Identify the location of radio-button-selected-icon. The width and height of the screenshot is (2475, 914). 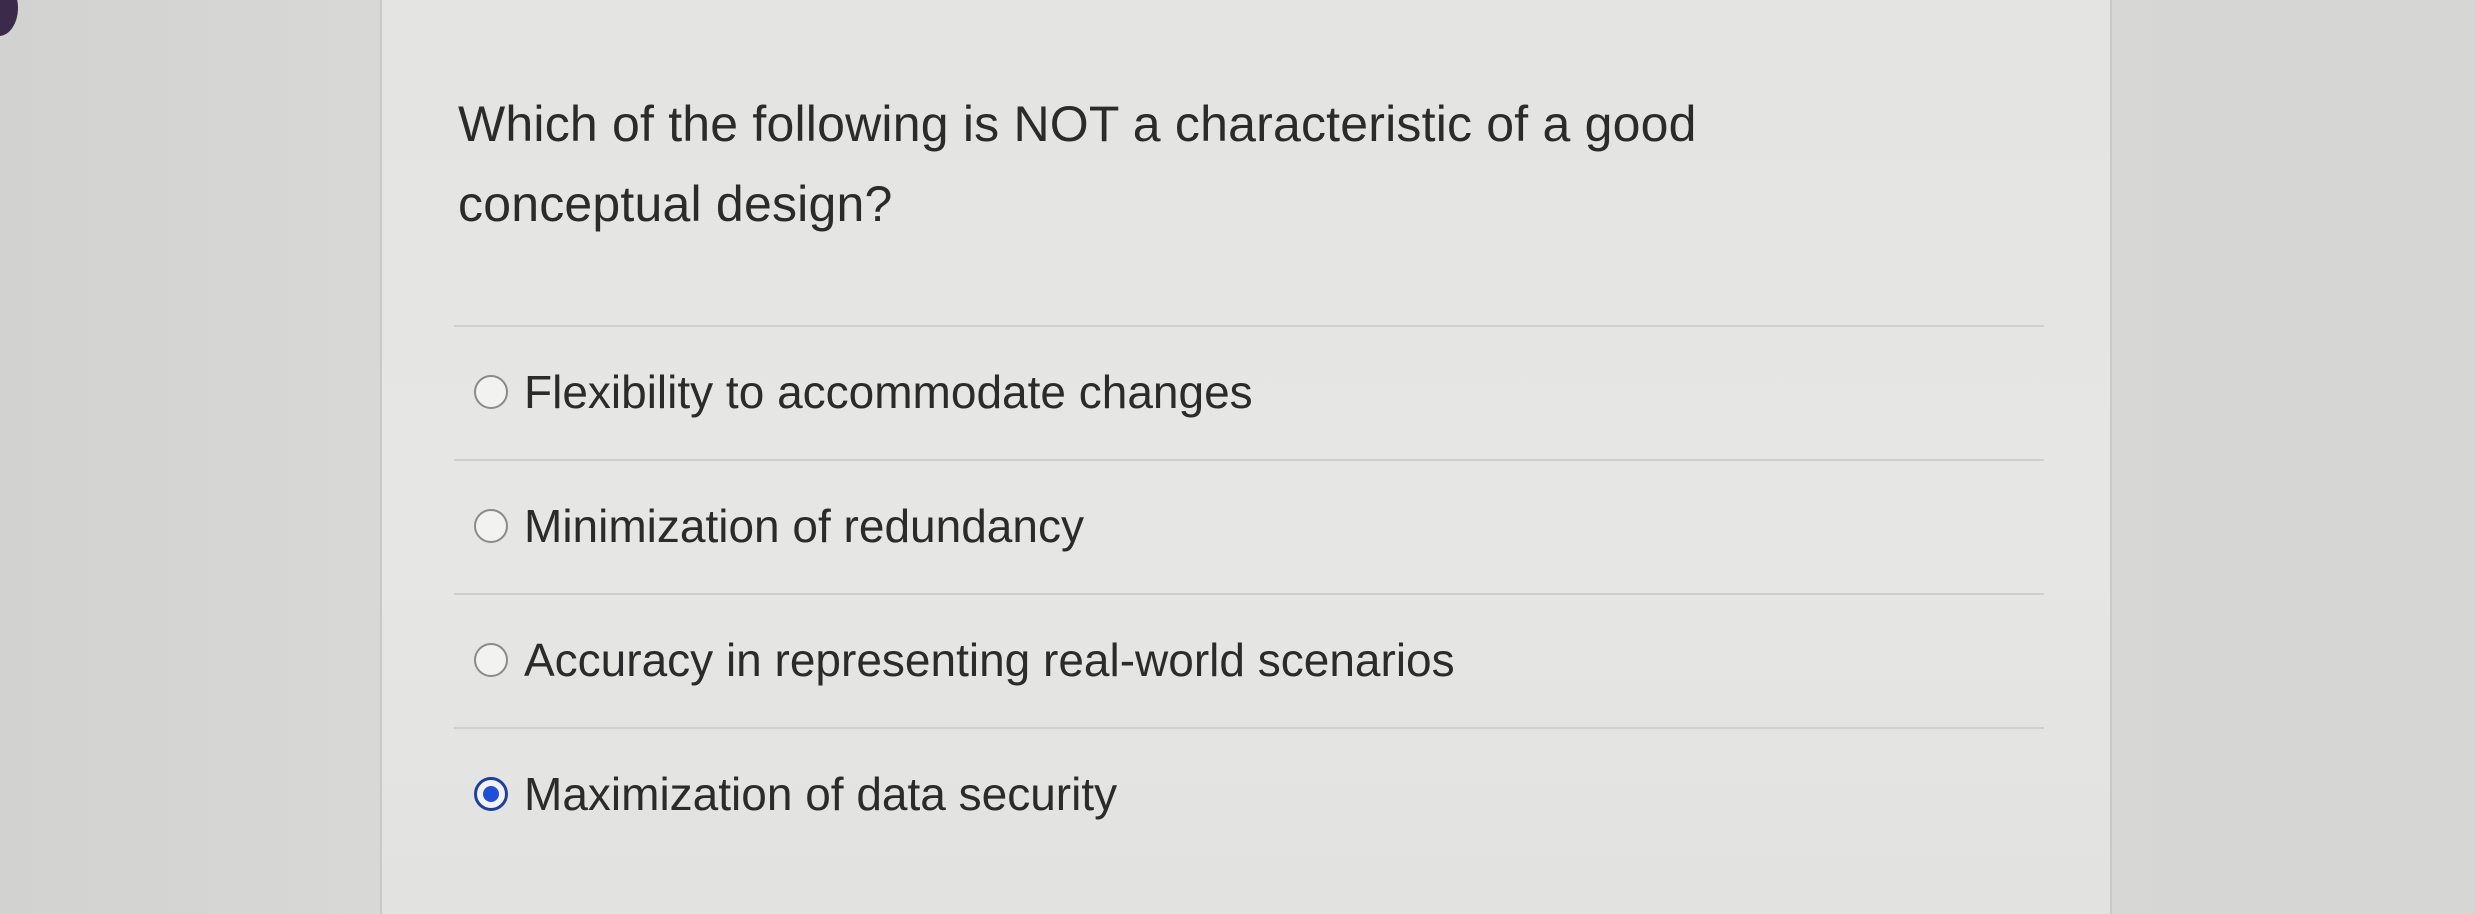
(491, 794).